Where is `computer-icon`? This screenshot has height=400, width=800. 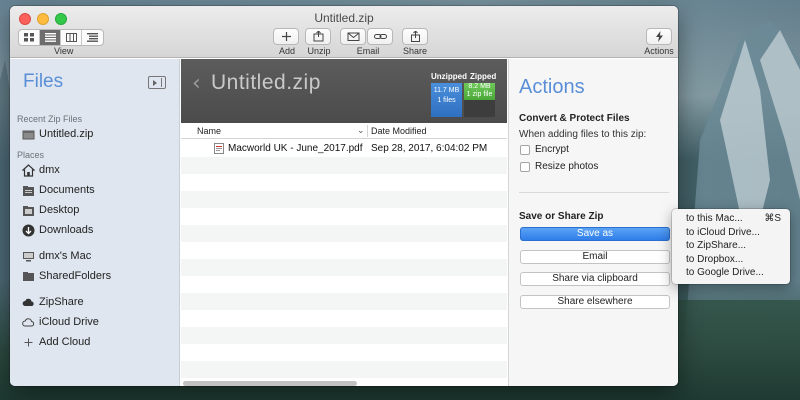
computer-icon is located at coordinates (28, 256).